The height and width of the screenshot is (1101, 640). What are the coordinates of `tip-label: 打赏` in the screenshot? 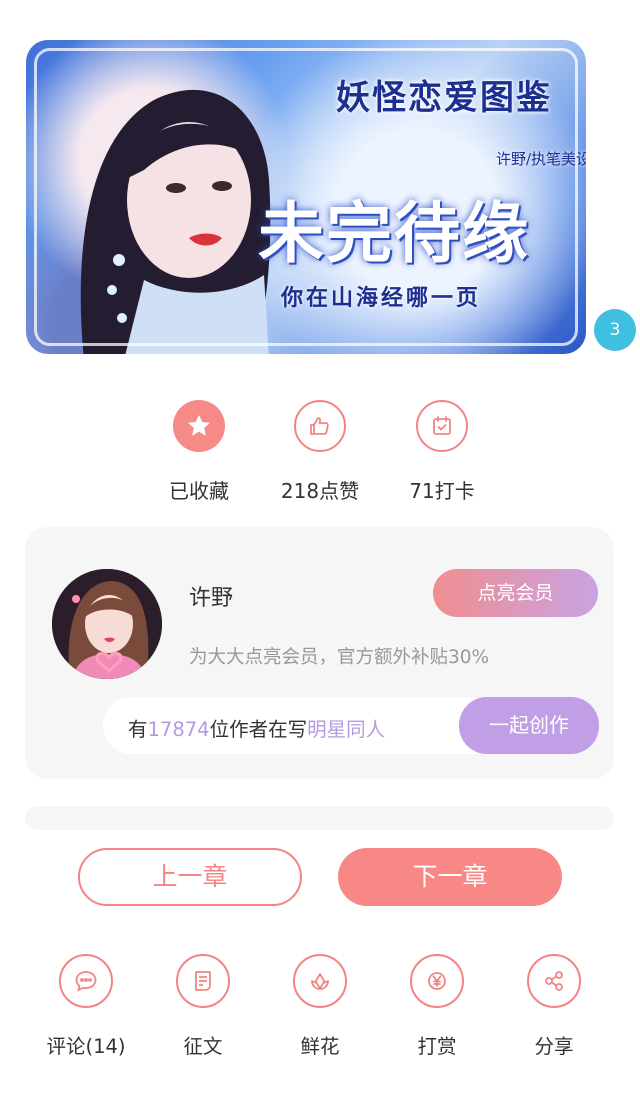 It's located at (437, 1046).